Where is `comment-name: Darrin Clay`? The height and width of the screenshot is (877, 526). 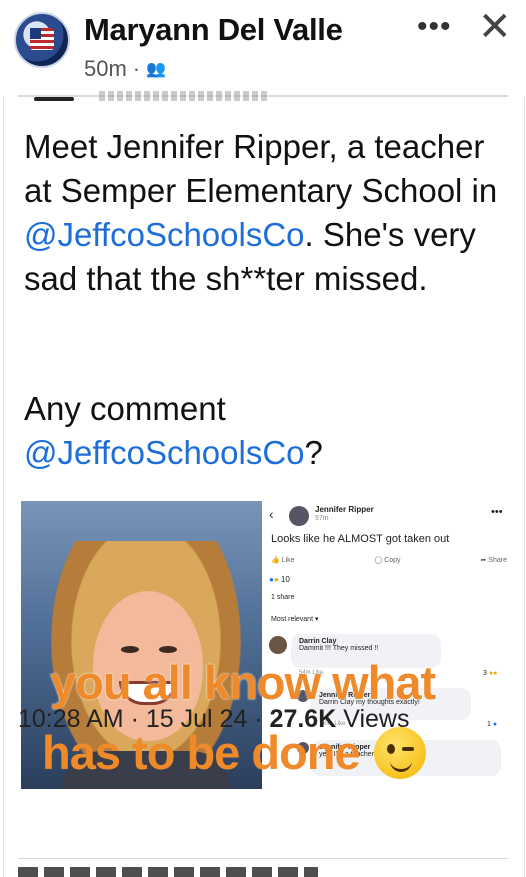 comment-name: Darrin Clay is located at coordinates (318, 641).